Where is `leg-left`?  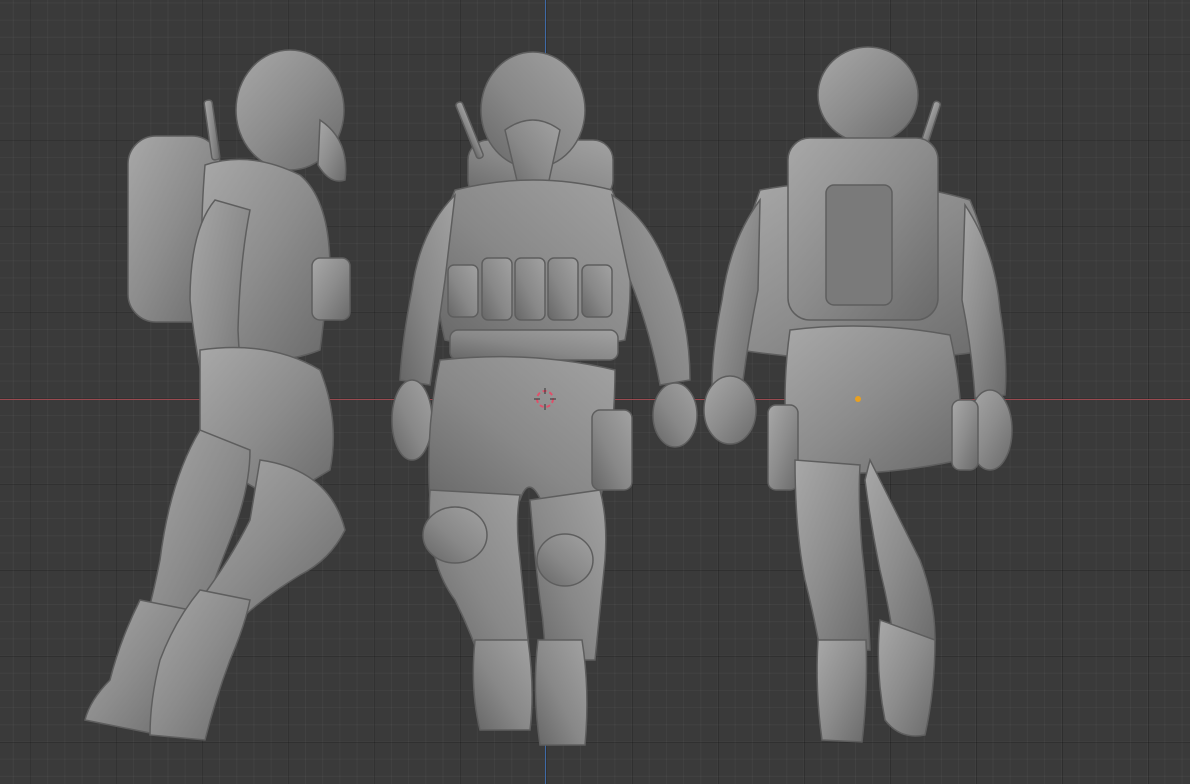
leg-left is located at coordinates (832, 555).